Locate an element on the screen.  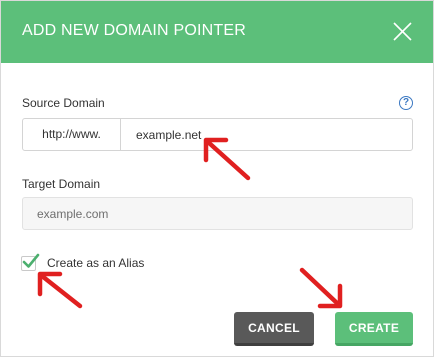
checkmark-icon is located at coordinates (31, 260).